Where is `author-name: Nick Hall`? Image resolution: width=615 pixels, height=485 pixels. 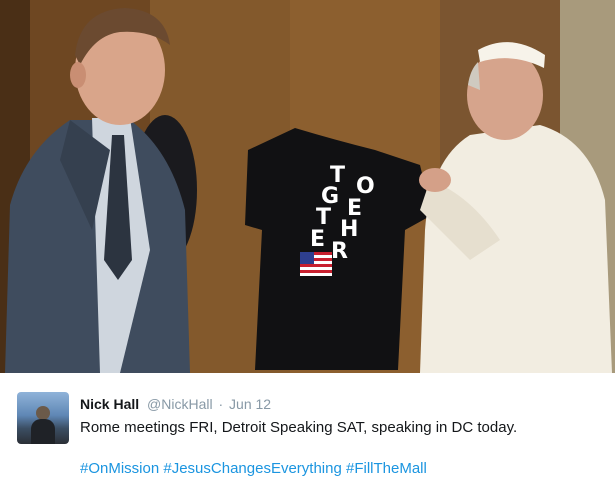 author-name: Nick Hall is located at coordinates (109, 404).